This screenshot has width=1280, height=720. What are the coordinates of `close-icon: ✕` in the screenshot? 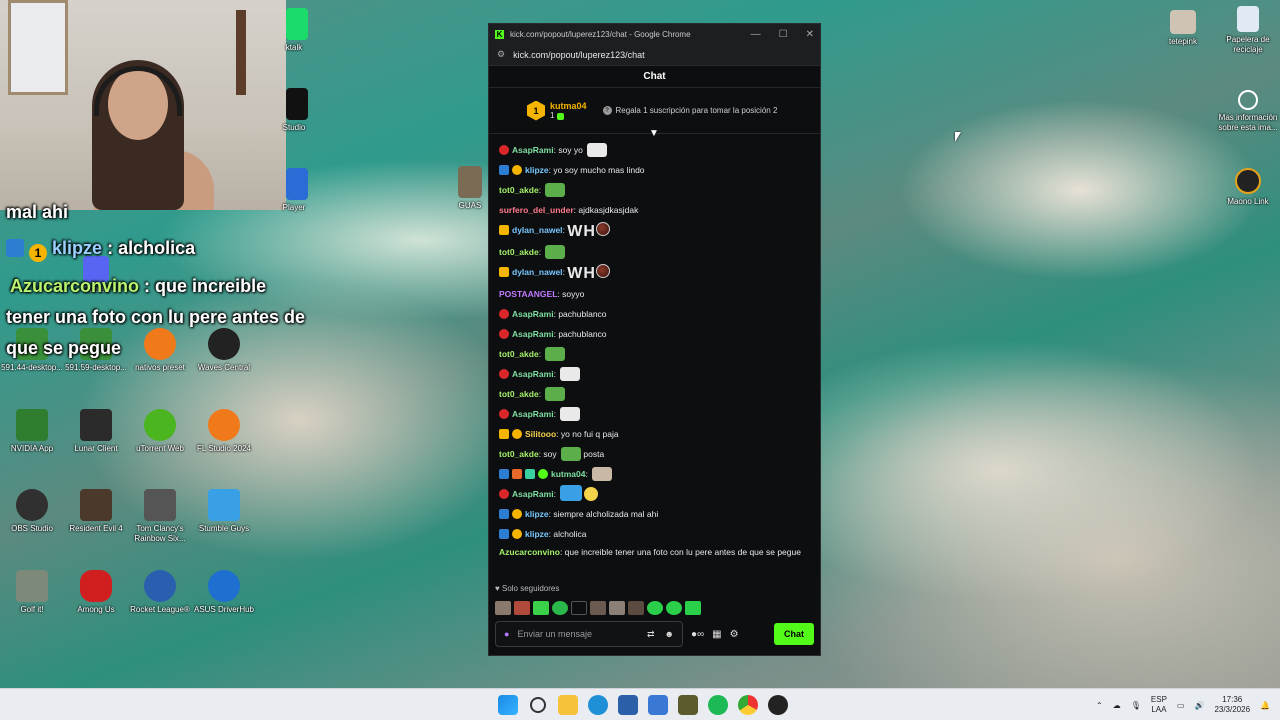 It's located at (810, 34).